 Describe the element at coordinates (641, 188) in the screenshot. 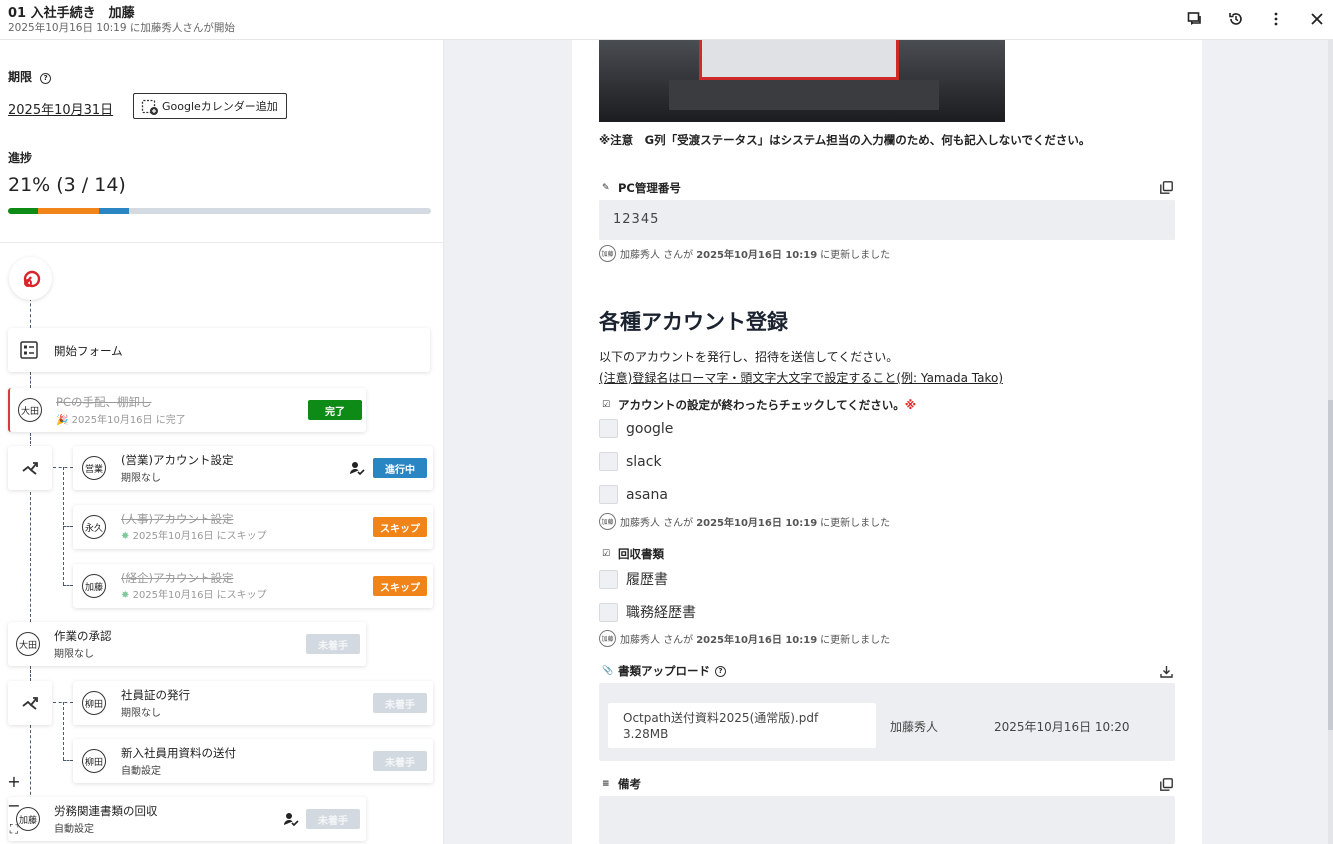

I see `pc-number-label: ✎ PC管理番号` at that location.